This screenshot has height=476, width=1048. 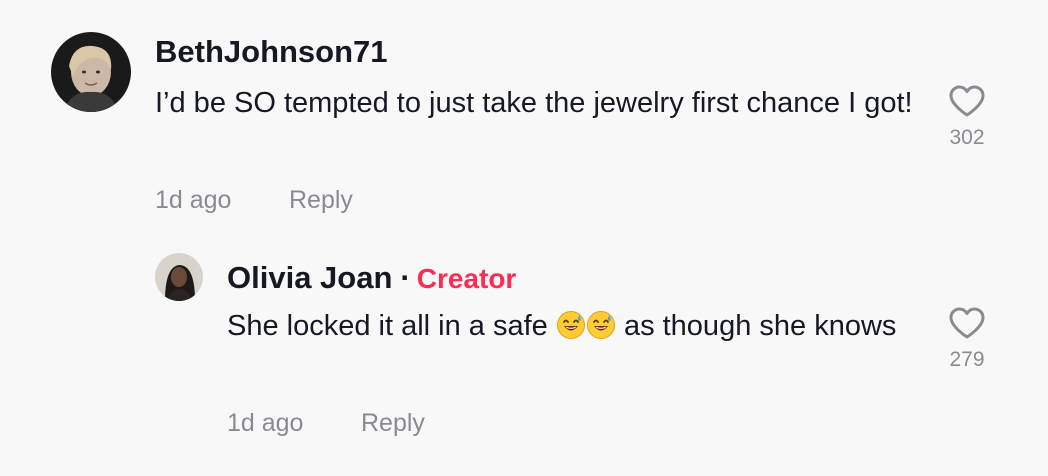 I want to click on creator-badge: Creator, so click(x=466, y=278).